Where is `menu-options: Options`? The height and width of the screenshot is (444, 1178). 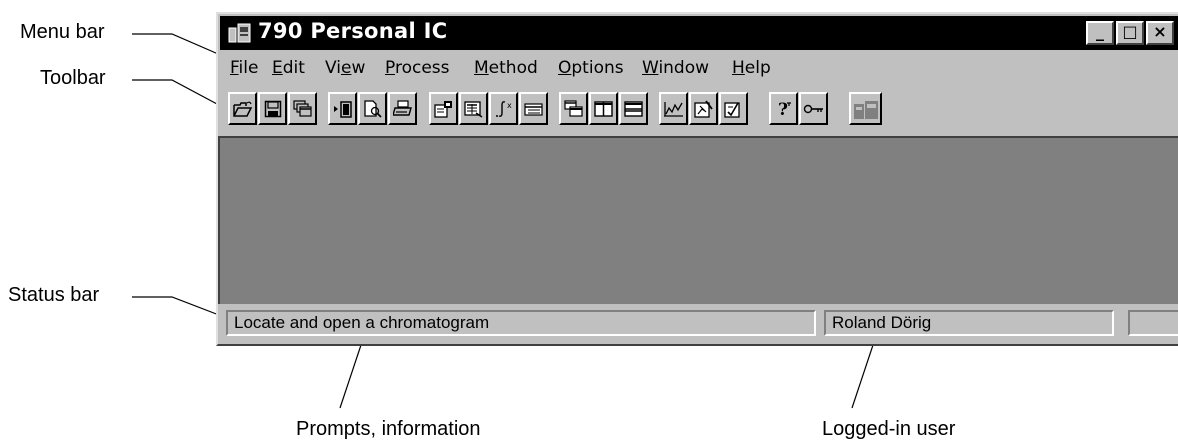
menu-options: Options is located at coordinates (591, 68).